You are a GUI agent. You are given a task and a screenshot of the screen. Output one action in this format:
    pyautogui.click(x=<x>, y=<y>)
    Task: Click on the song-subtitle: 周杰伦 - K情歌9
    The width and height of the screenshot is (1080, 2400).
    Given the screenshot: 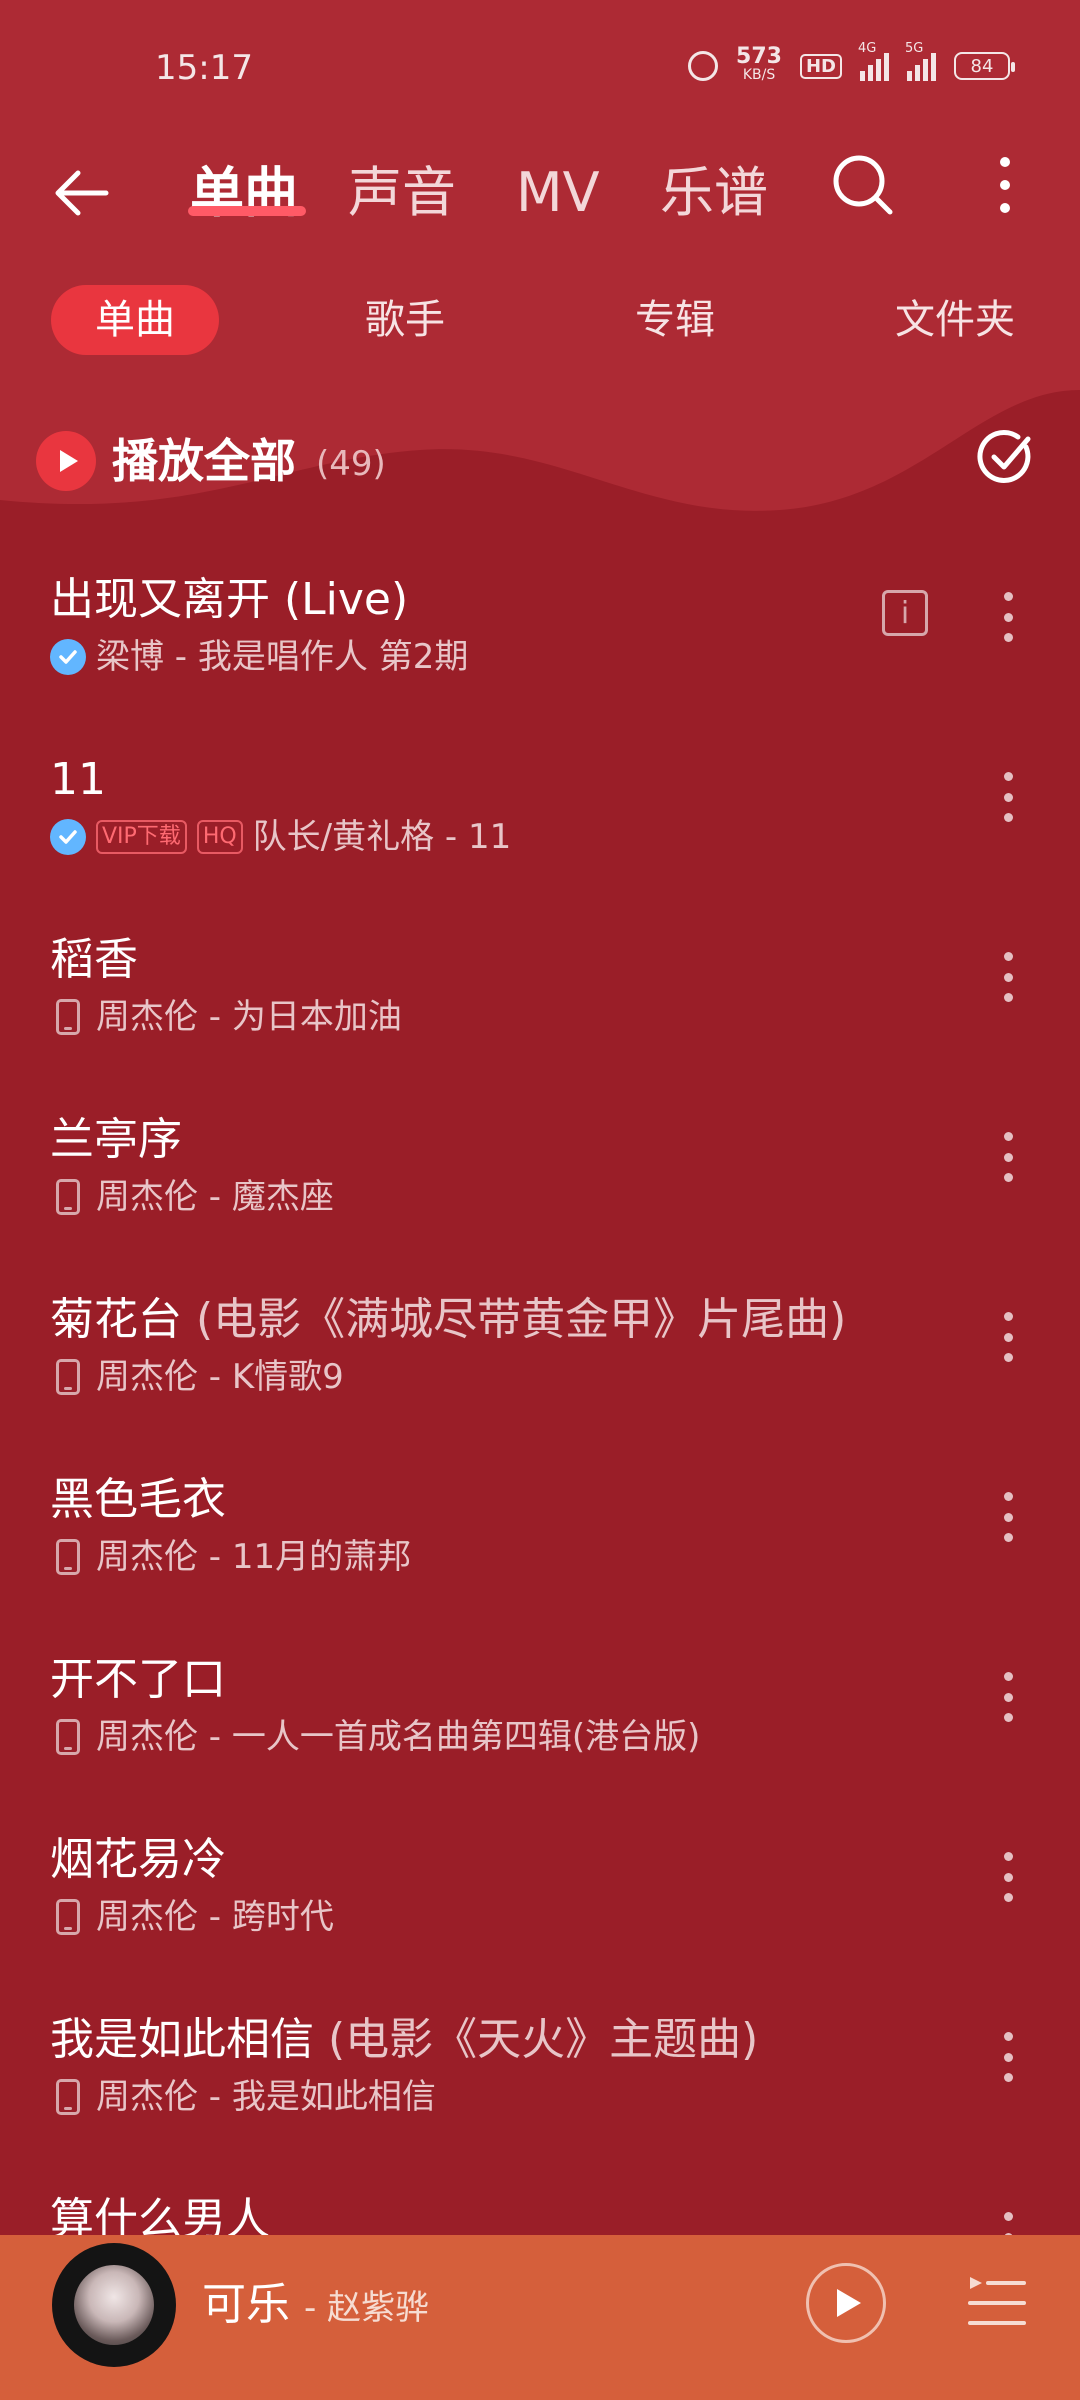 What is the action you would take?
    pyautogui.click(x=197, y=1377)
    